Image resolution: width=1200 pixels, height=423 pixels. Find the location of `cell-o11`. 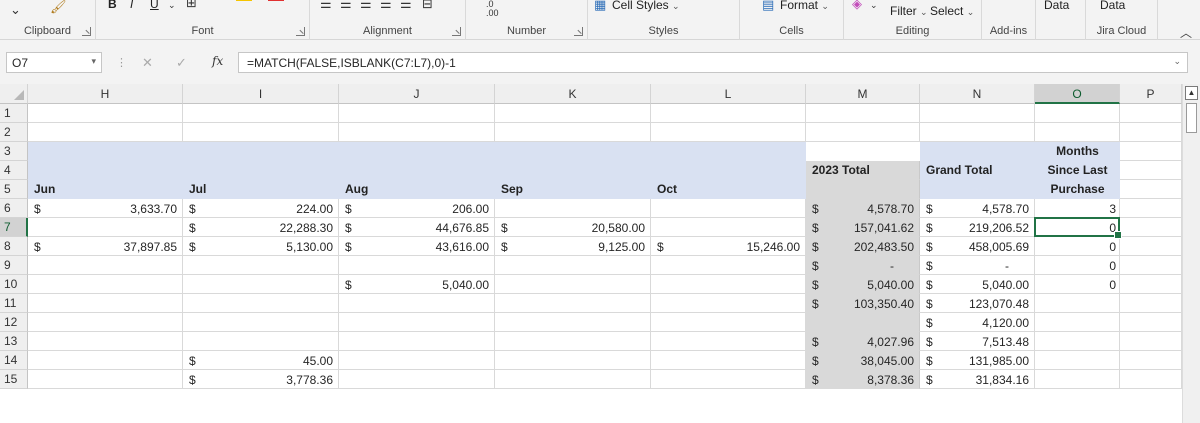

cell-o11 is located at coordinates (1077, 303).